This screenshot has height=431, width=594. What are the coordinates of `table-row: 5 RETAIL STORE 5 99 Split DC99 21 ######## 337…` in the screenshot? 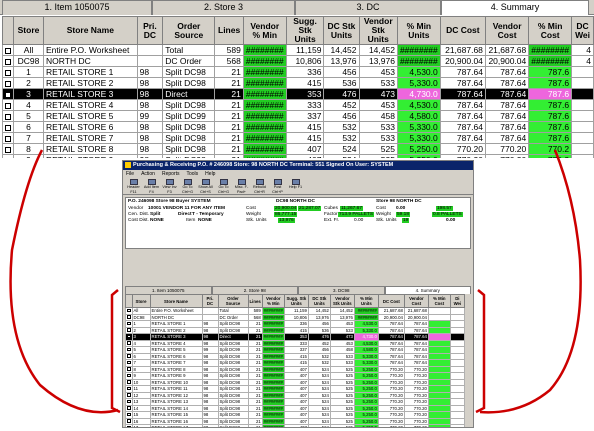 It's located at (298, 116).